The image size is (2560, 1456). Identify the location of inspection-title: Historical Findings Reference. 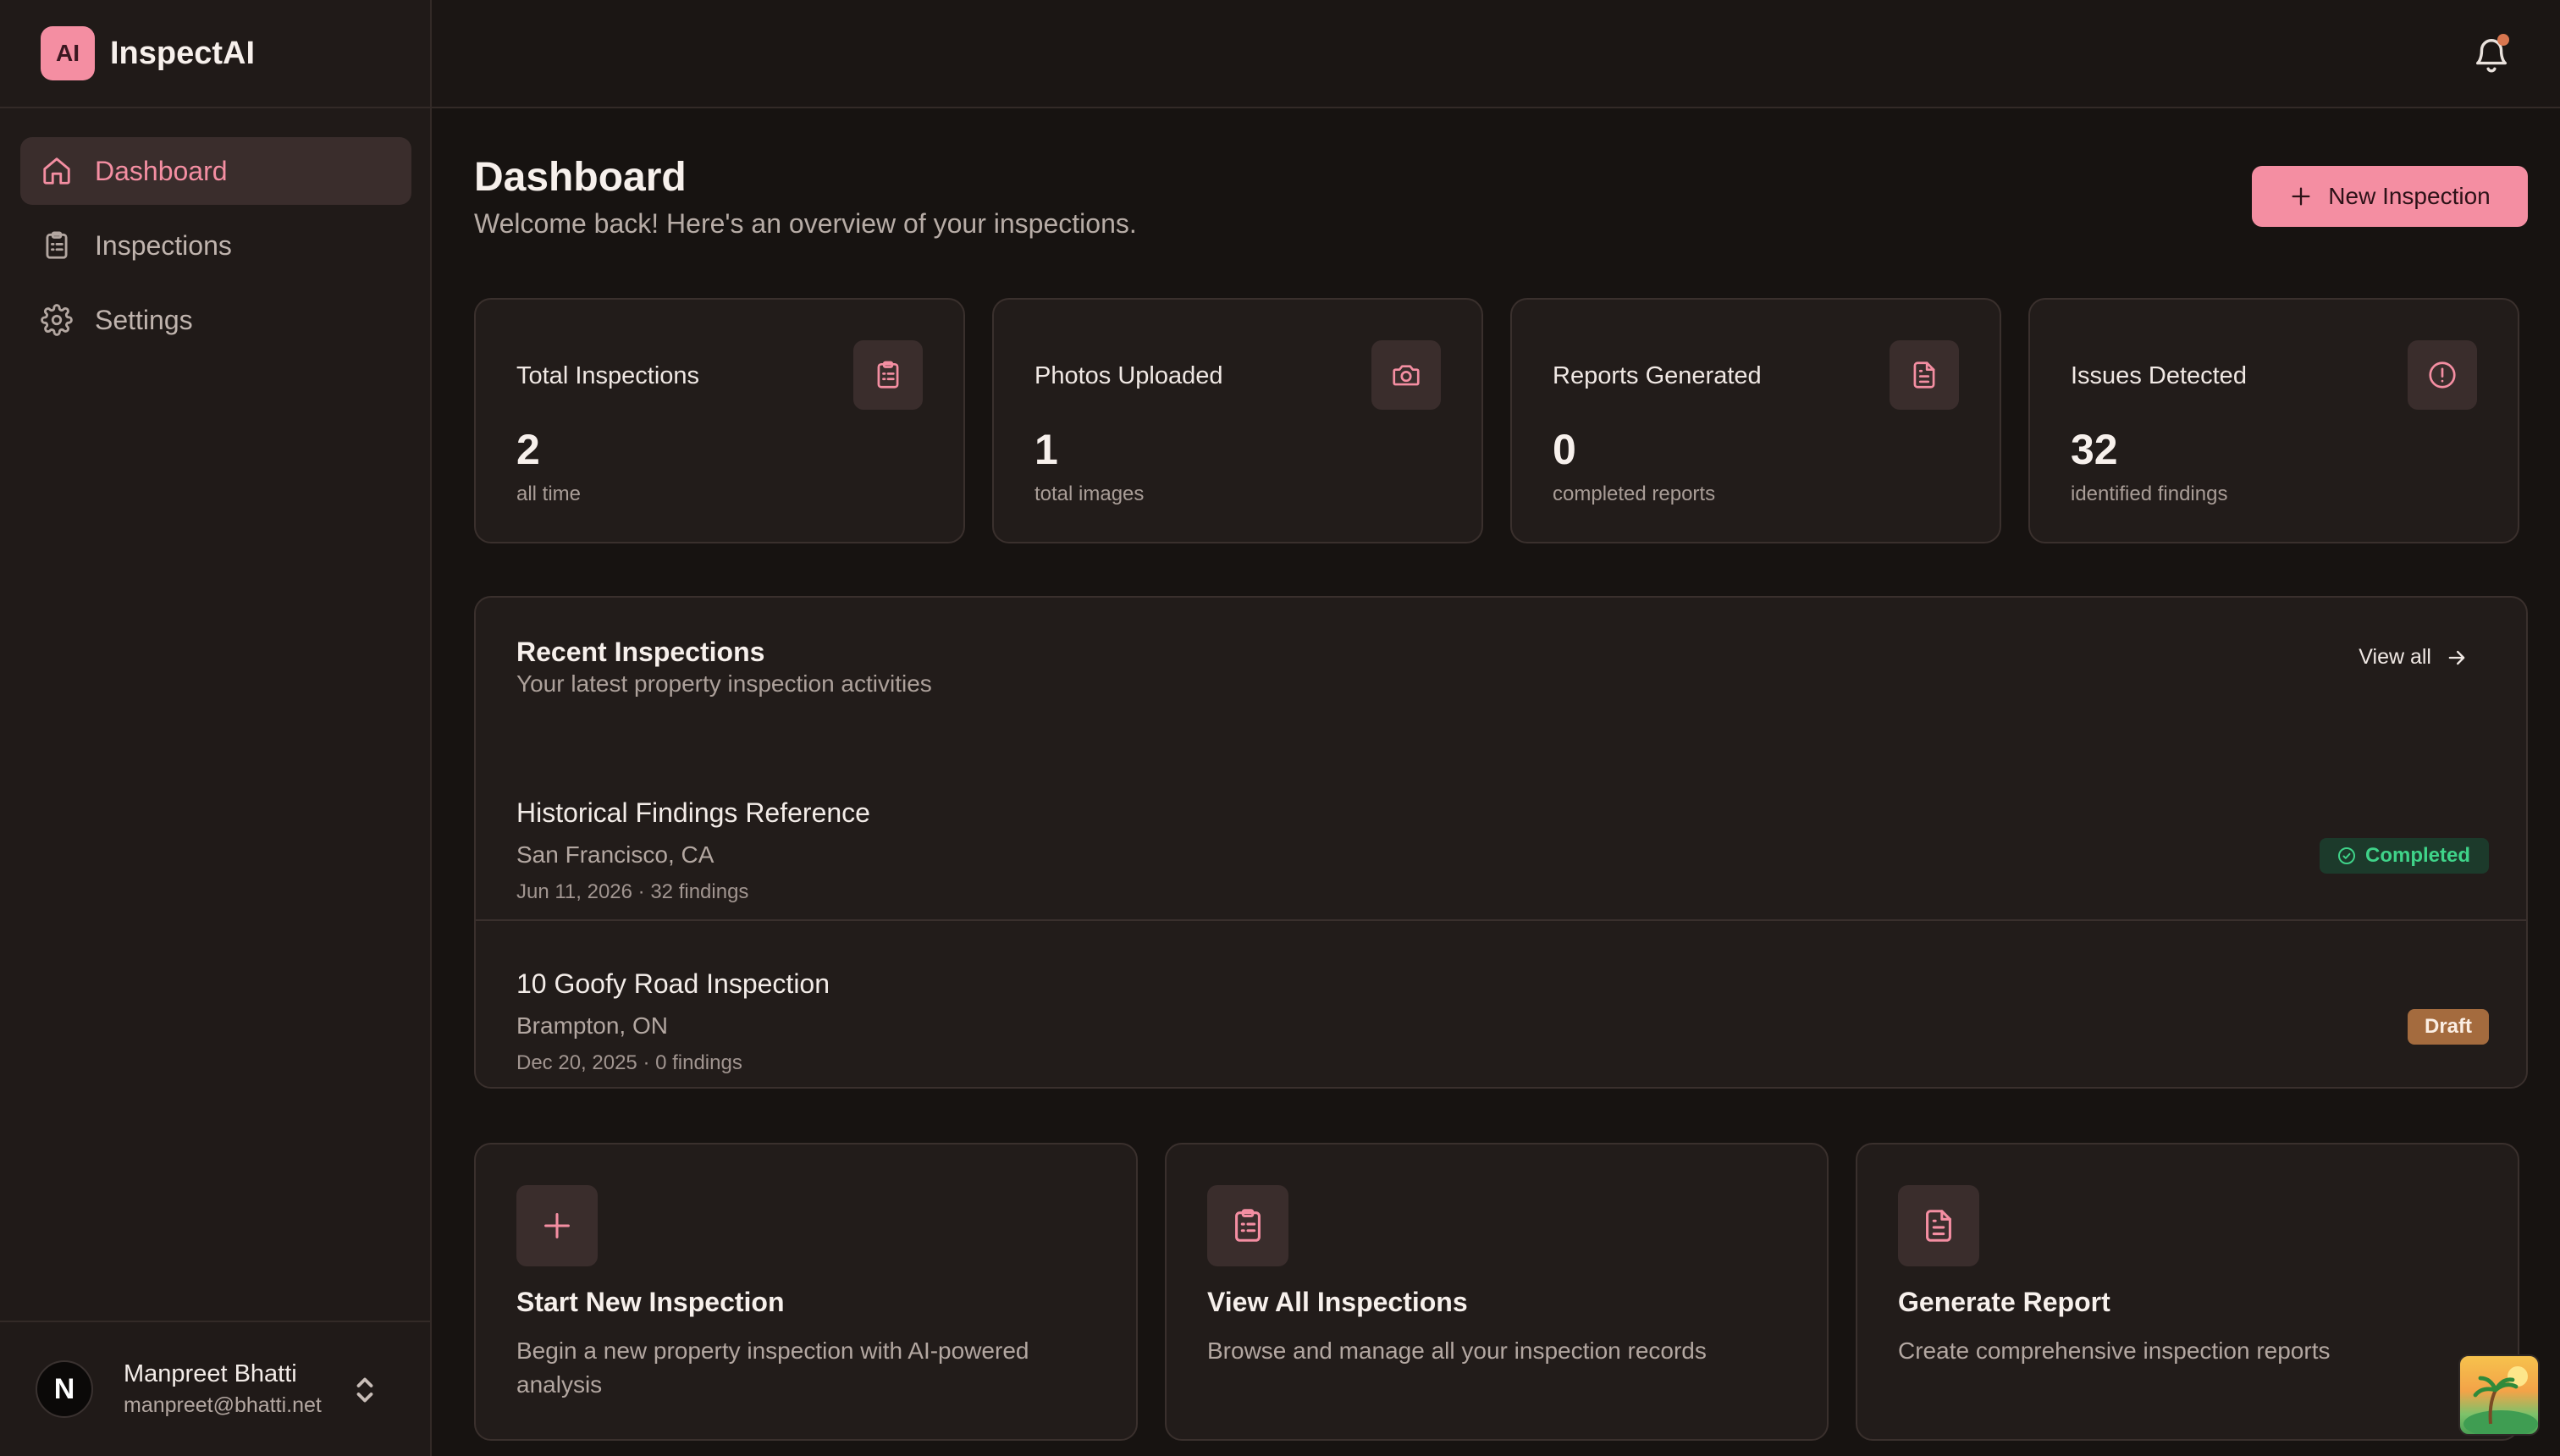
(693, 812).